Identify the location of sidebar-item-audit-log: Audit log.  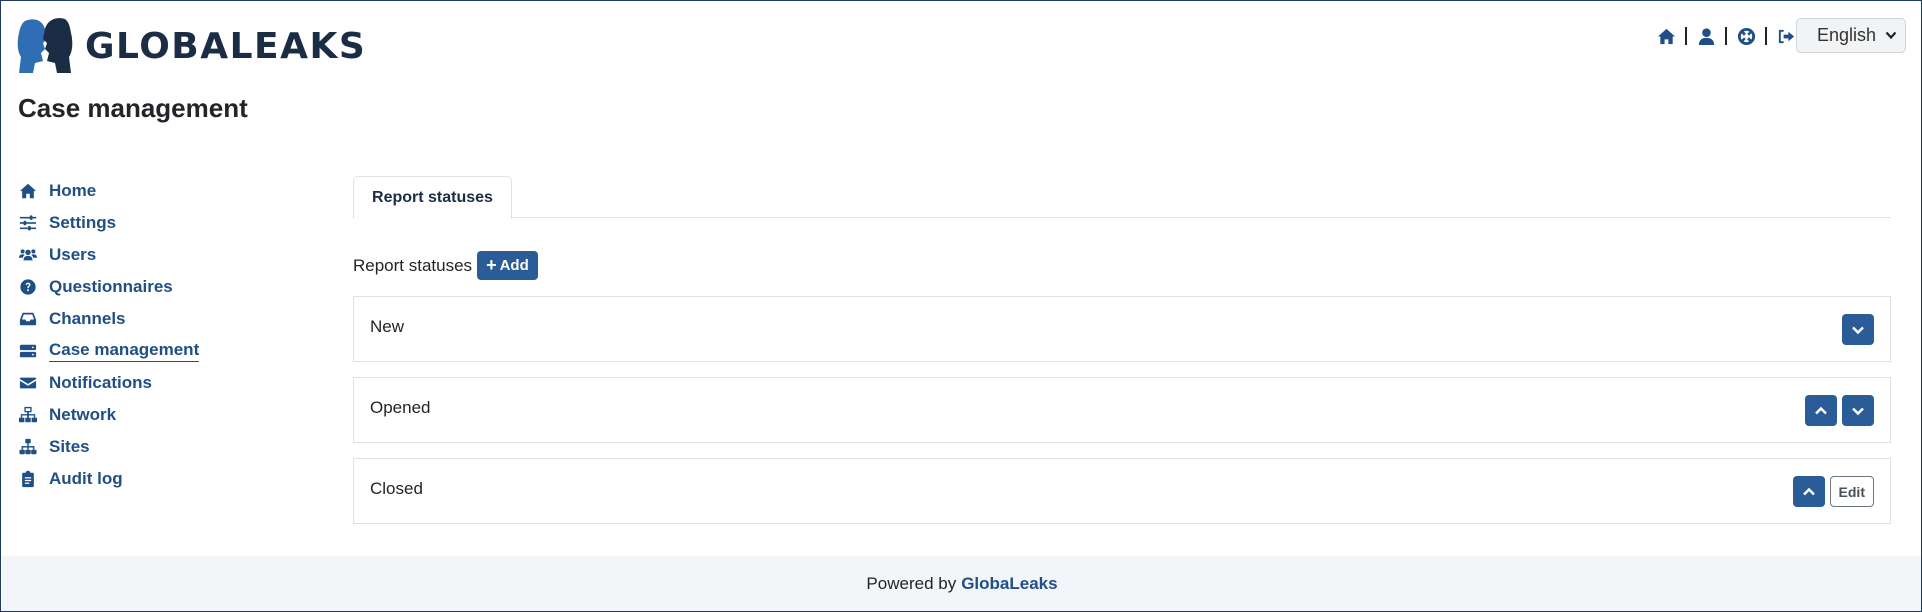
(108, 479).